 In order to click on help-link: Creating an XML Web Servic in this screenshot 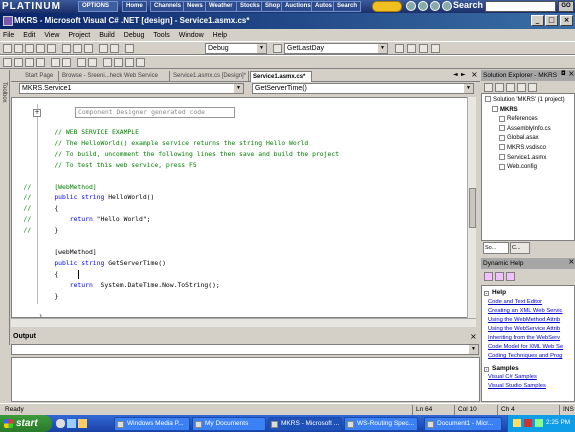, I will do `click(525, 311)`.